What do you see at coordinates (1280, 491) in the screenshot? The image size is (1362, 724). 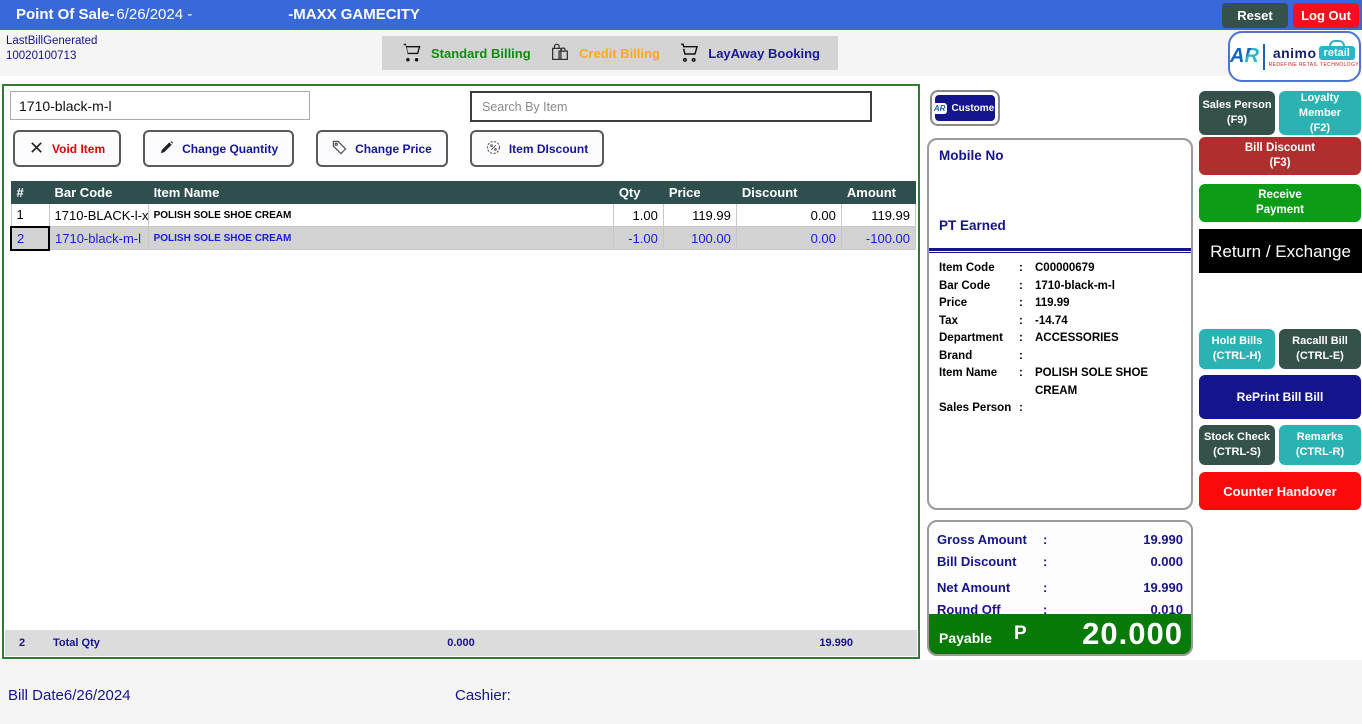 I see `counter-handover-button: Counter Handover` at bounding box center [1280, 491].